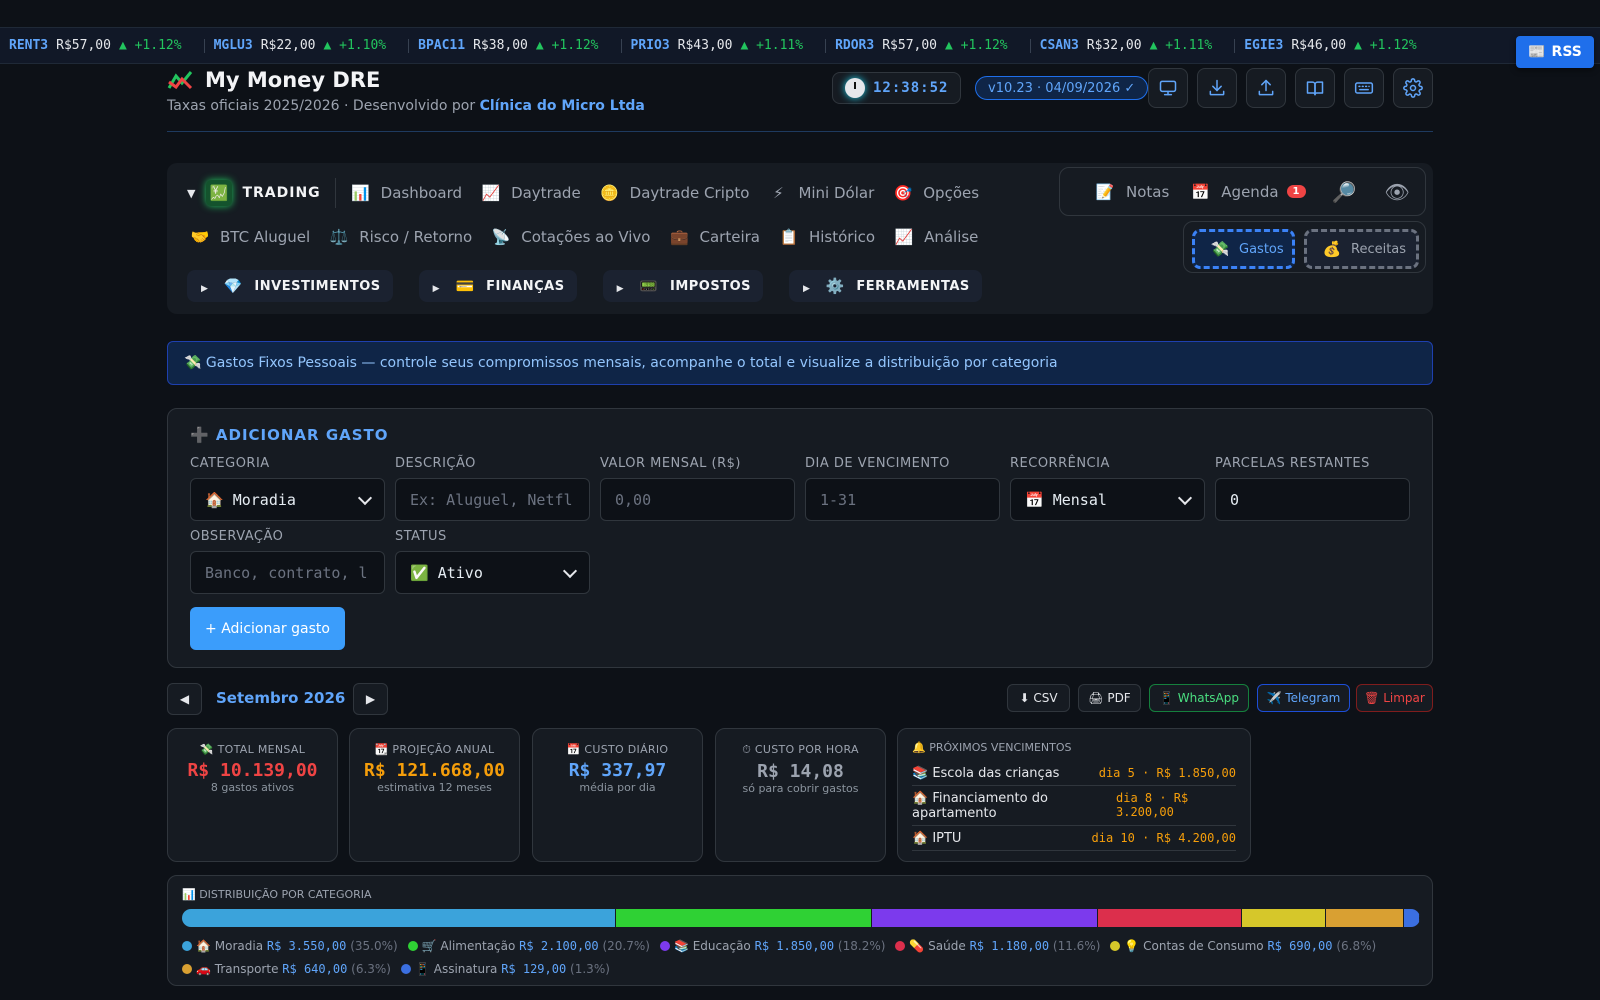  I want to click on telegram-button: ✈️ Telegram, so click(1303, 698).